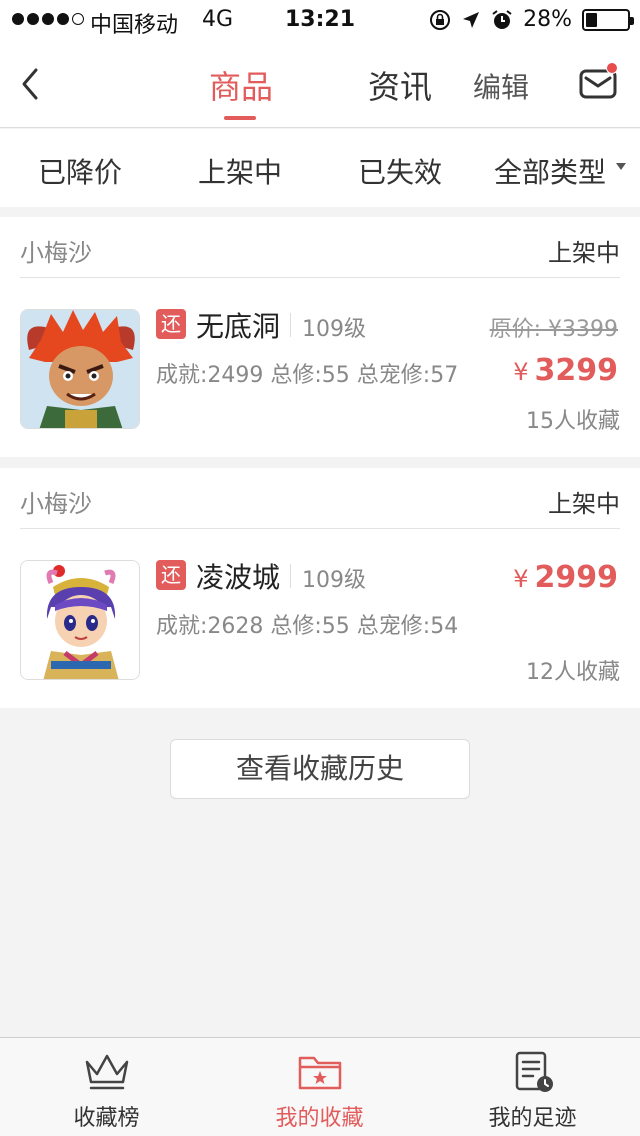 The height and width of the screenshot is (1136, 640). I want to click on bottom-tab-bar: 收藏榜 我的收藏 我的足迹, so click(320, 1086).